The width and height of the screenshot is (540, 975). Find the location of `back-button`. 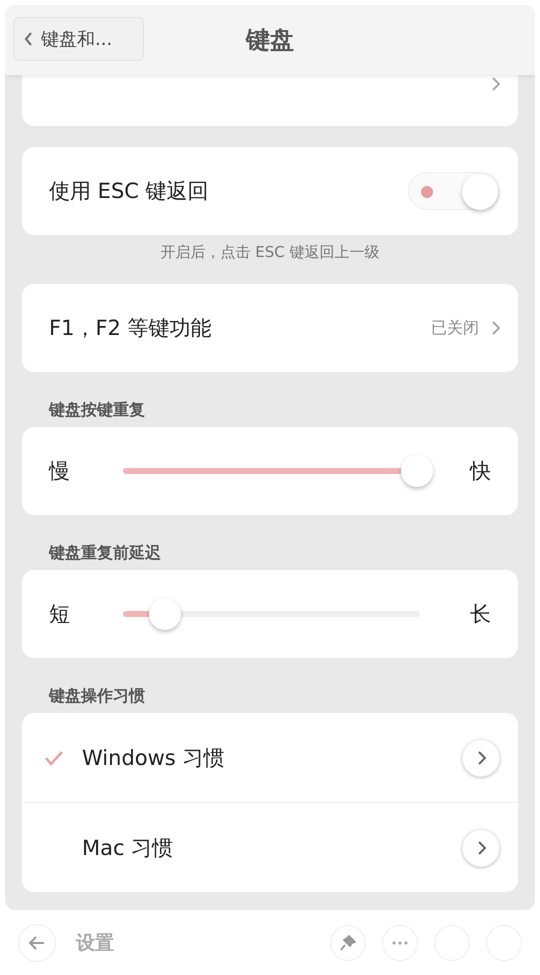

back-button is located at coordinates (37, 943).